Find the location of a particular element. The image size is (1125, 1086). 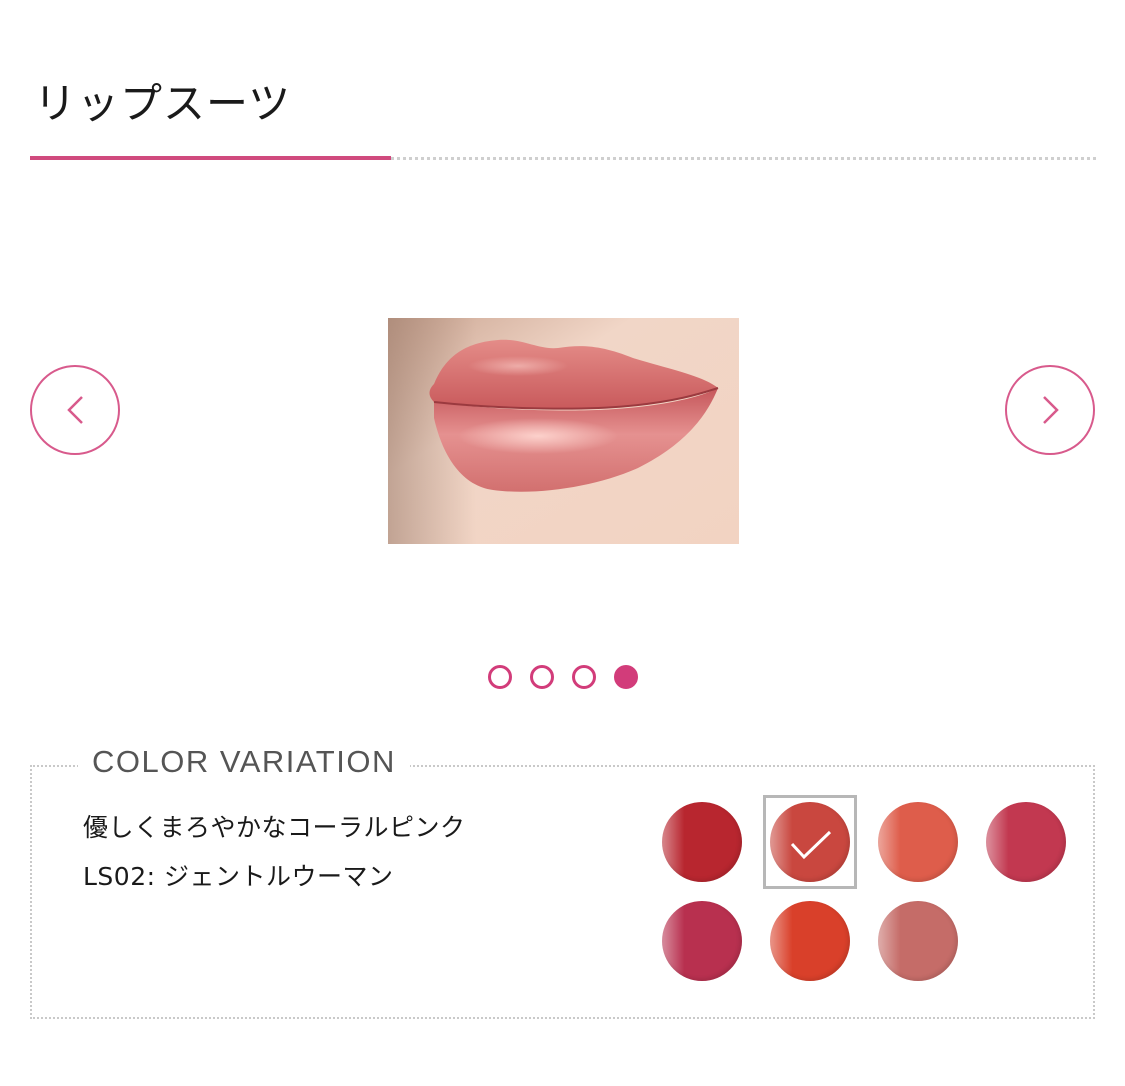

color-variation-heading: COLOR VARIATION is located at coordinates (244, 762).